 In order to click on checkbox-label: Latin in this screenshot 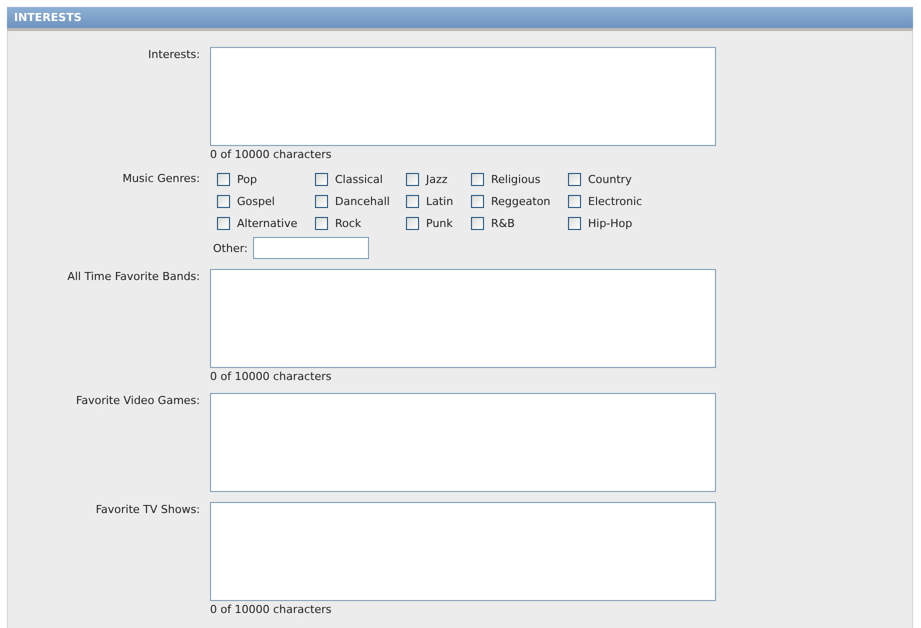, I will do `click(440, 201)`.